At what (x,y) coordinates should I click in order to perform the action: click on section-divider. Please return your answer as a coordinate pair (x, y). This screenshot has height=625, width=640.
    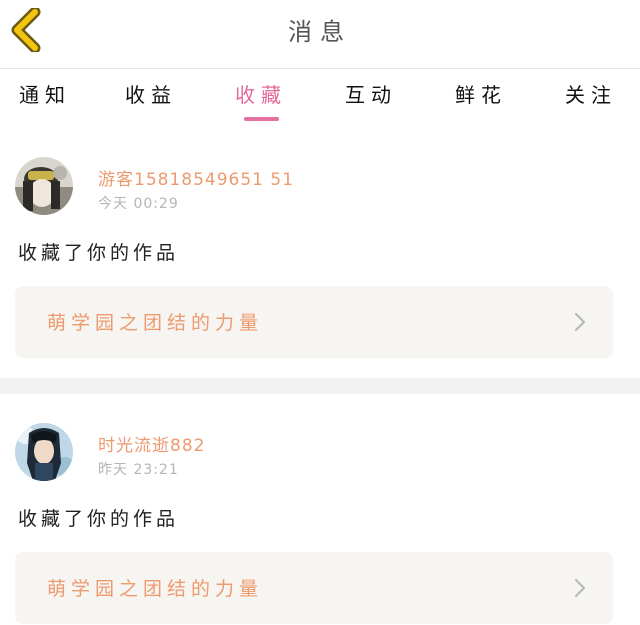
    Looking at the image, I should click on (320, 386).